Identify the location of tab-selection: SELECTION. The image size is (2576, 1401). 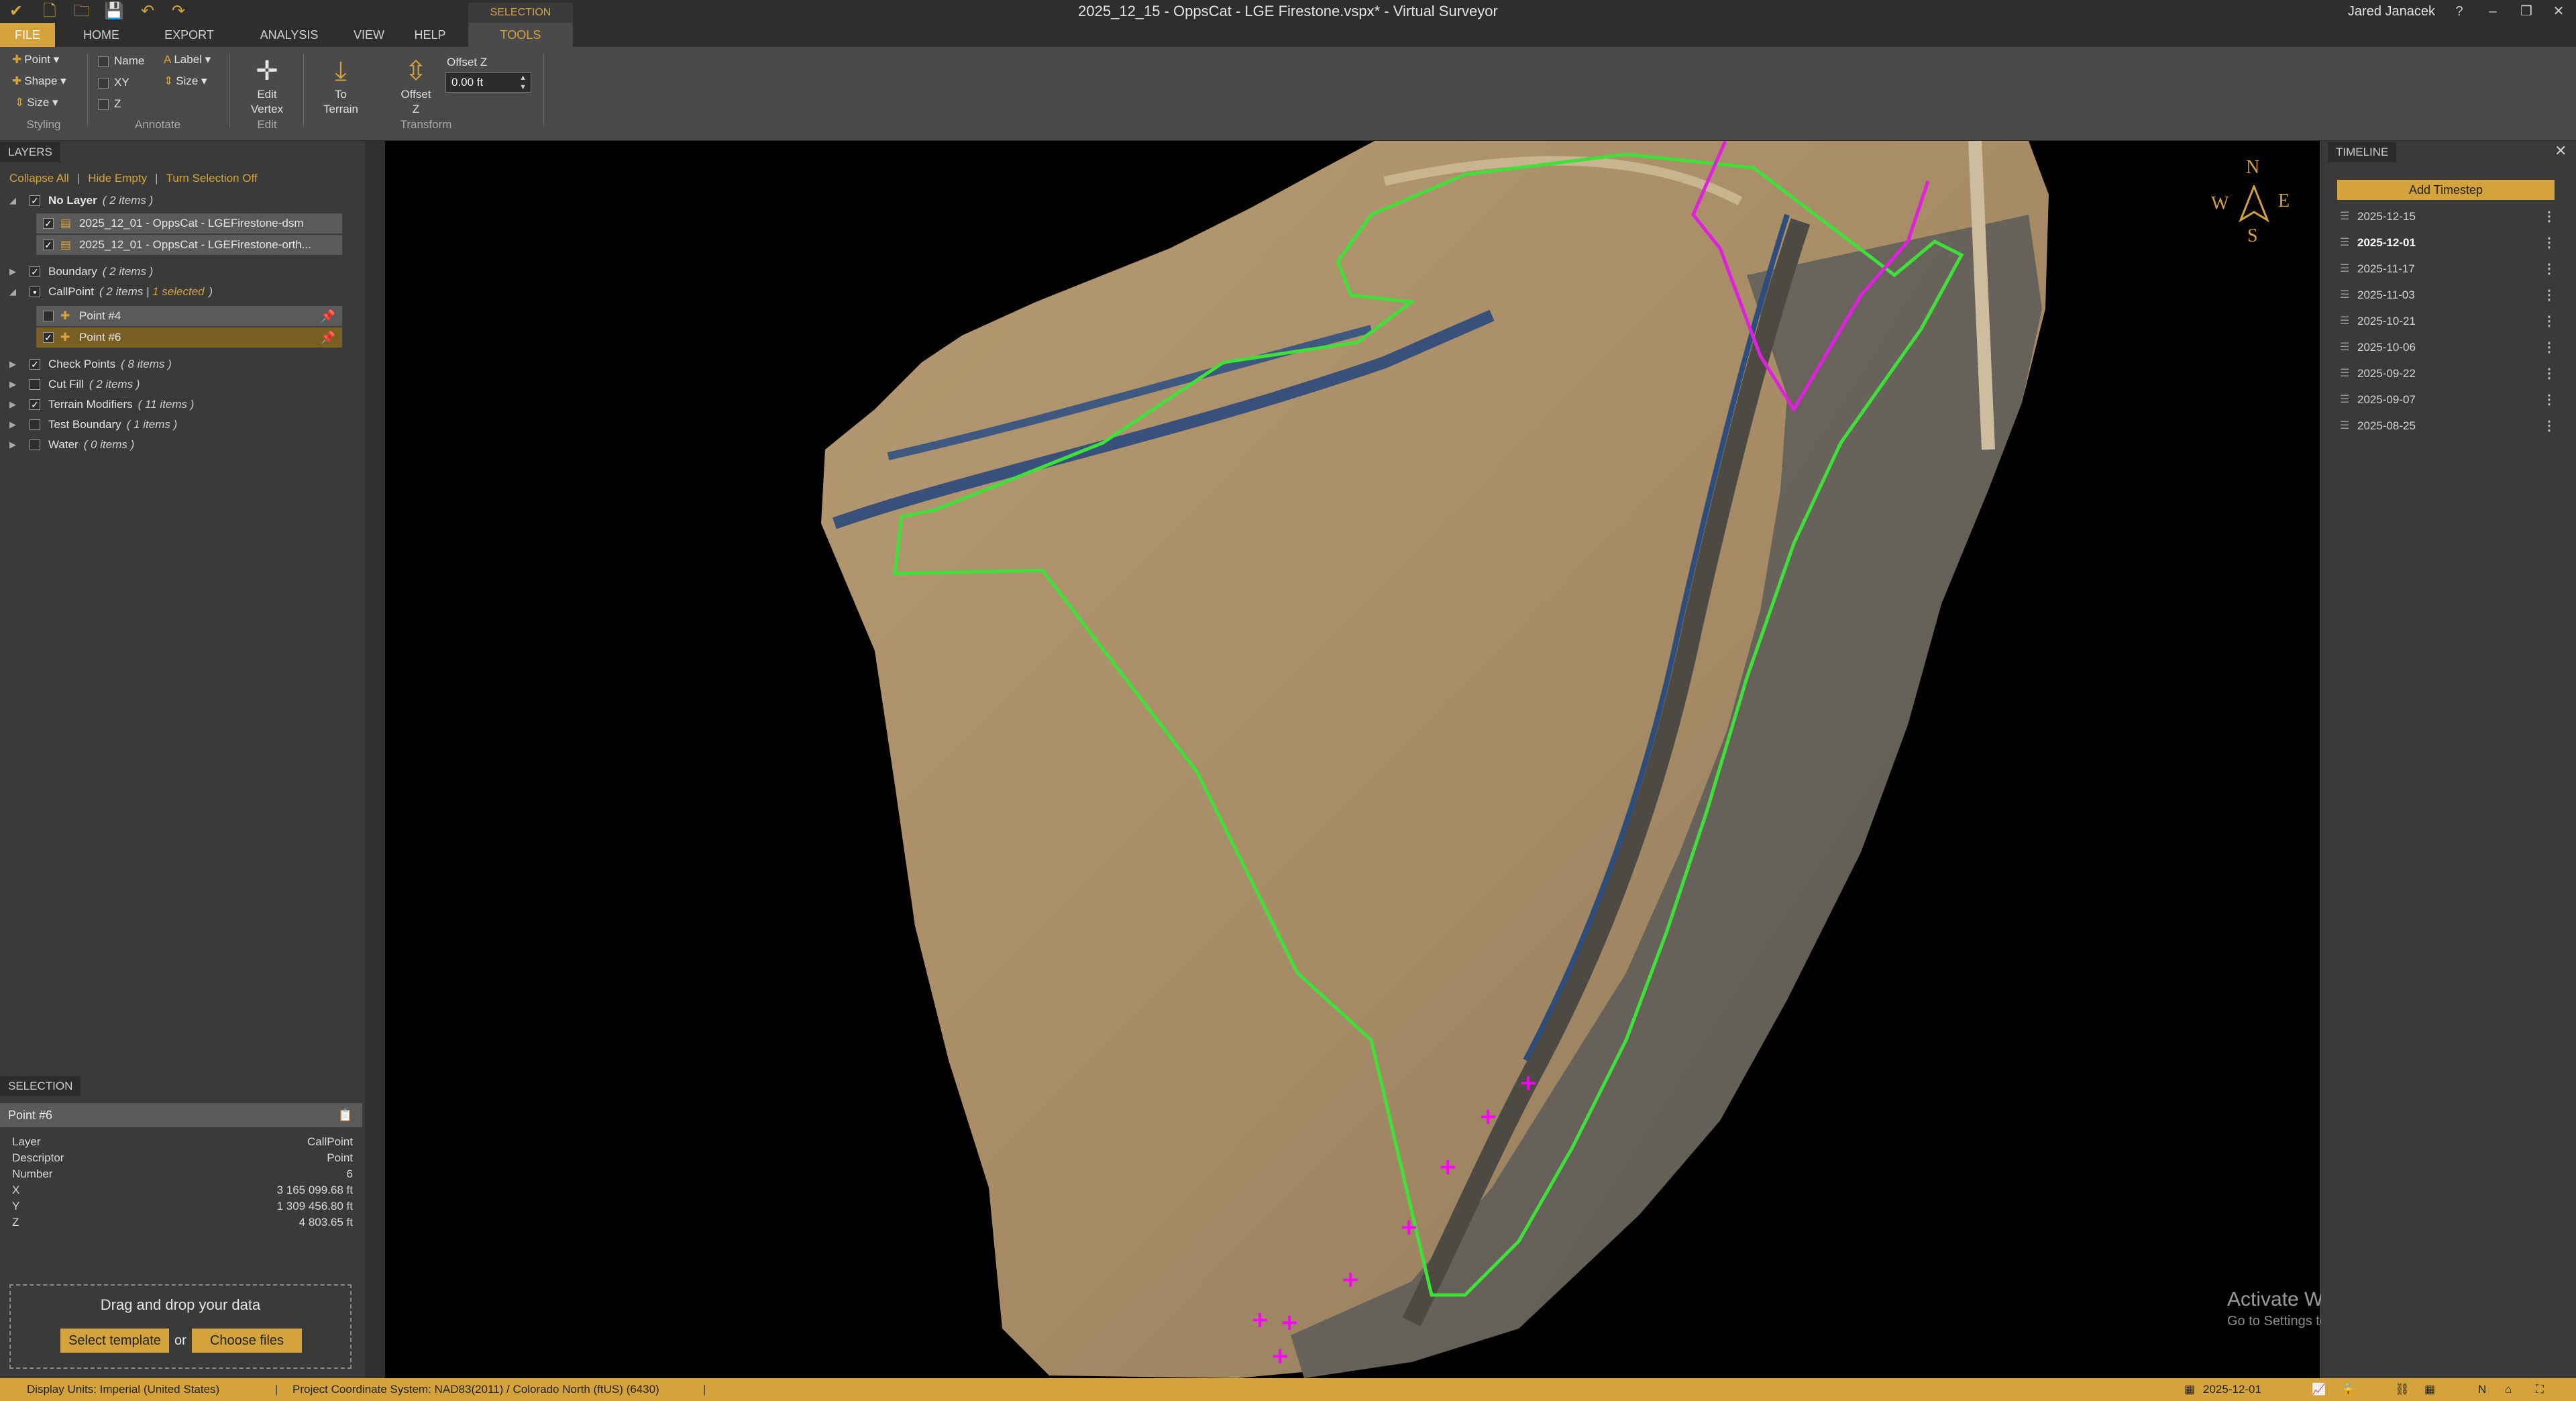
(40, 1086).